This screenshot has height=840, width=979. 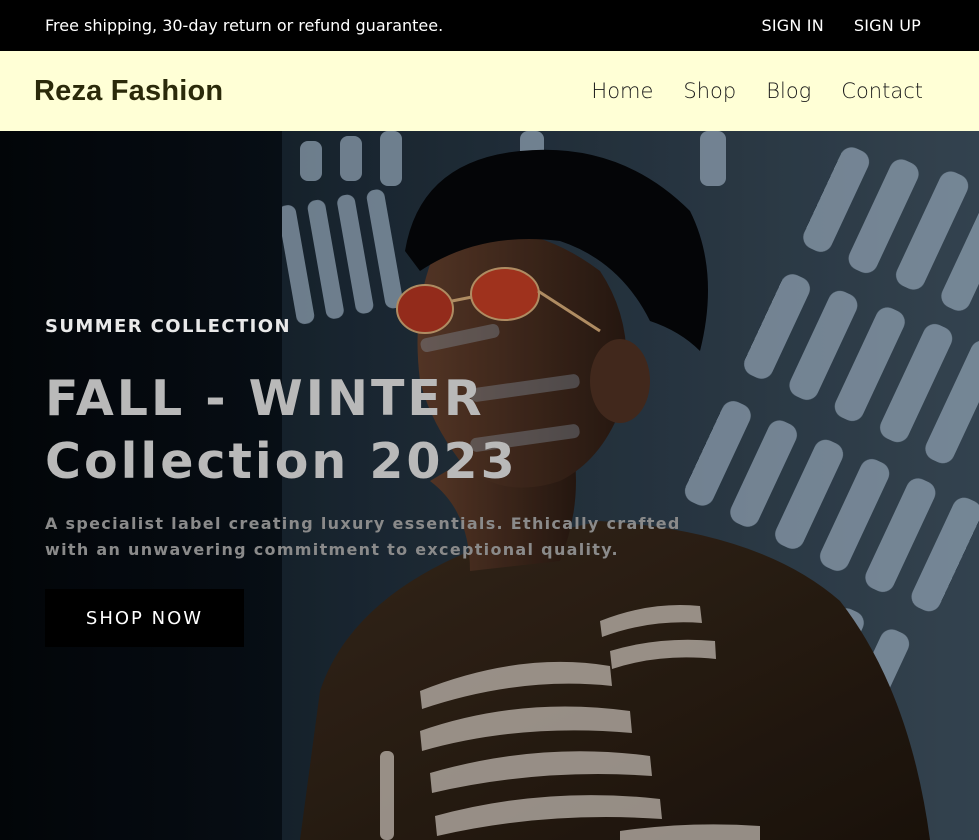 What do you see at coordinates (395, 430) in the screenshot?
I see `hero-headline: FALL - WINTER Collection 2023` at bounding box center [395, 430].